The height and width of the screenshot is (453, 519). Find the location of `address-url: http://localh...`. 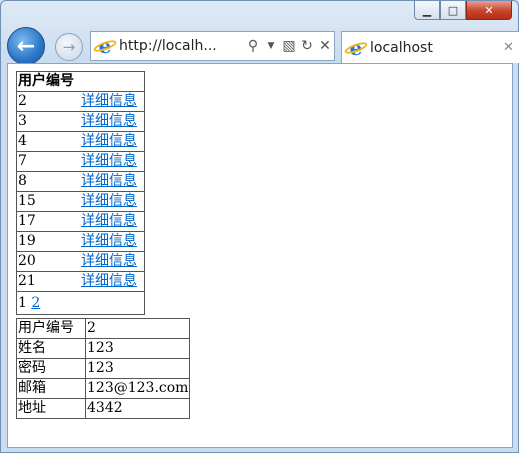

address-url: http://localh... is located at coordinates (181, 46).